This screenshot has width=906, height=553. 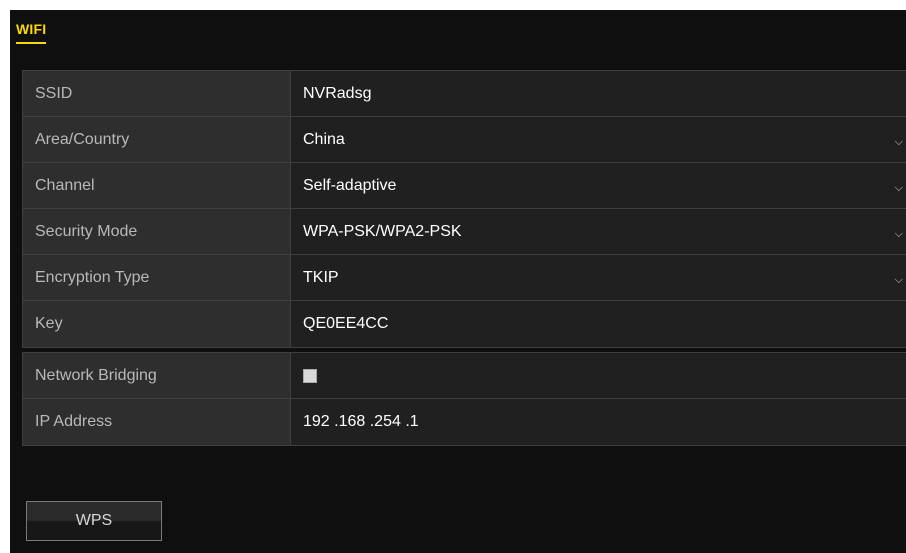 I want to click on network-bridging-row: Network Bridging, so click(x=464, y=376).